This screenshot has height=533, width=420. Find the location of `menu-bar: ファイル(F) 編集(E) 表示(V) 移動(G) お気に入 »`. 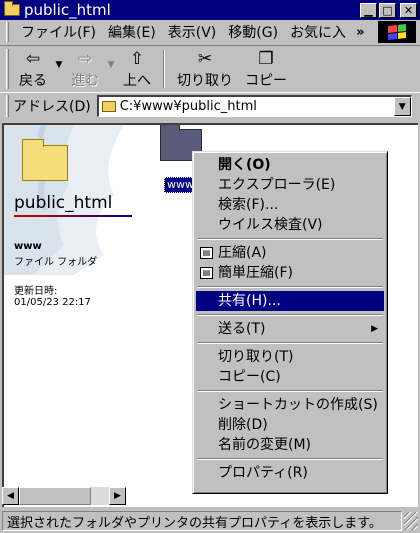

menu-bar: ファイル(F) 編集(E) 表示(V) 移動(G) お気に入 » is located at coordinates (210, 32).